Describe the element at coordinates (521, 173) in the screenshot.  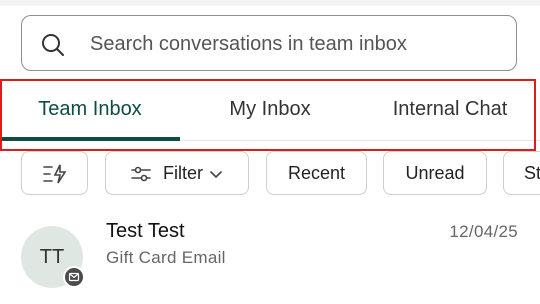
I see `chip-status: St` at that location.